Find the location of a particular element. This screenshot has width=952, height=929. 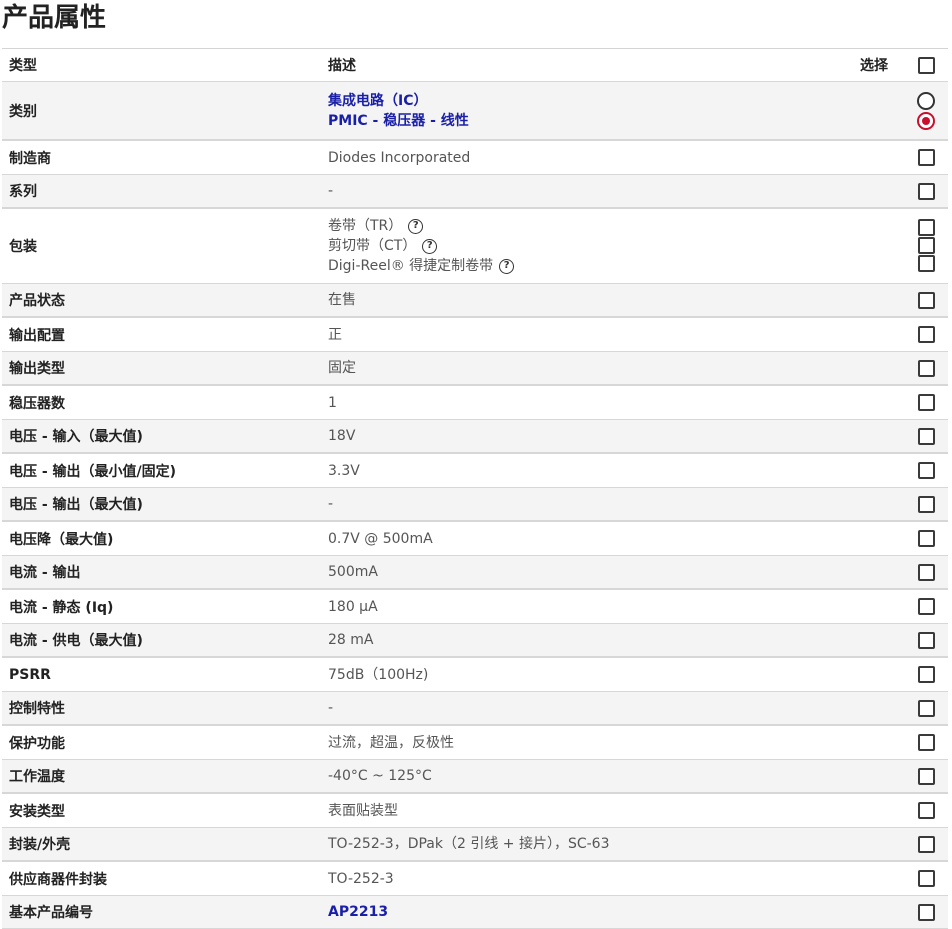

value-link: AP2213 is located at coordinates (358, 912).